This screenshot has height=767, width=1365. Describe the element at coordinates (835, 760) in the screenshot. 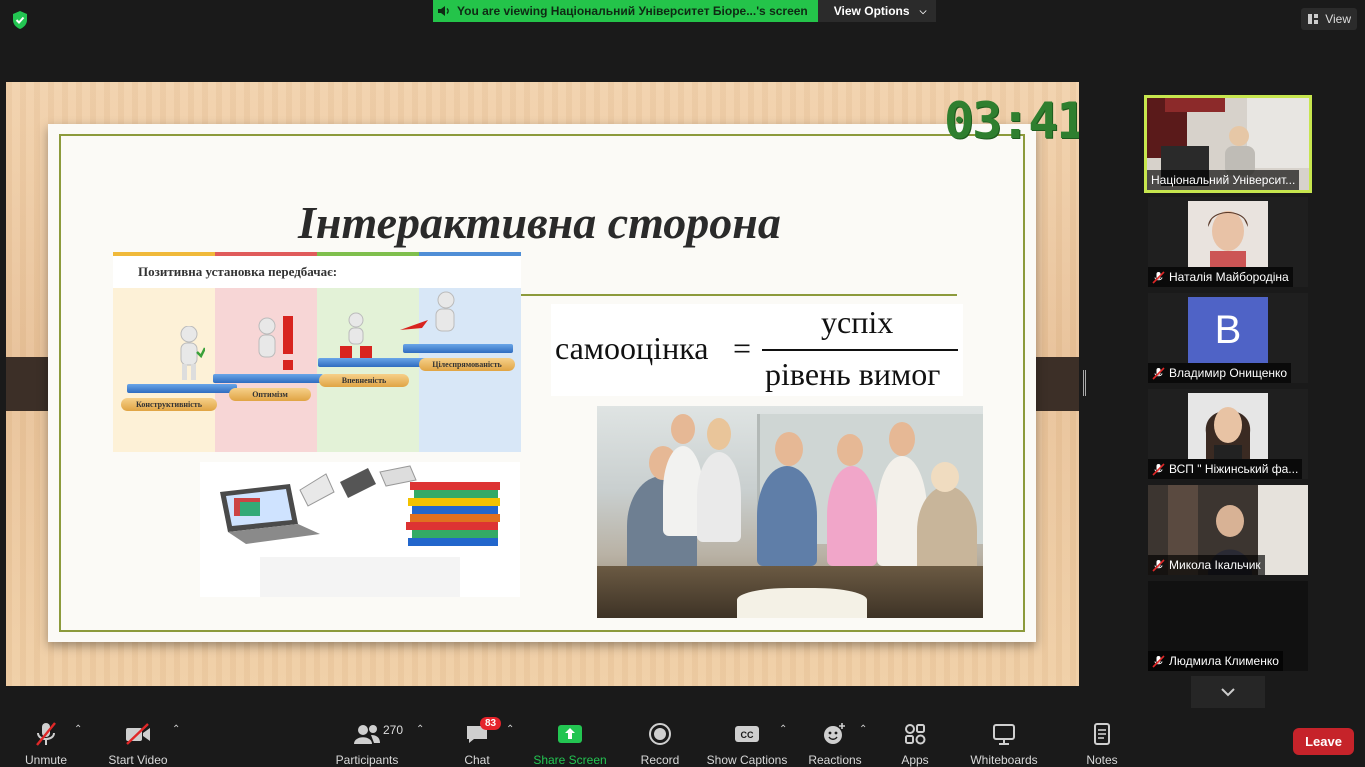

I see `reactions-label: Reactions` at that location.